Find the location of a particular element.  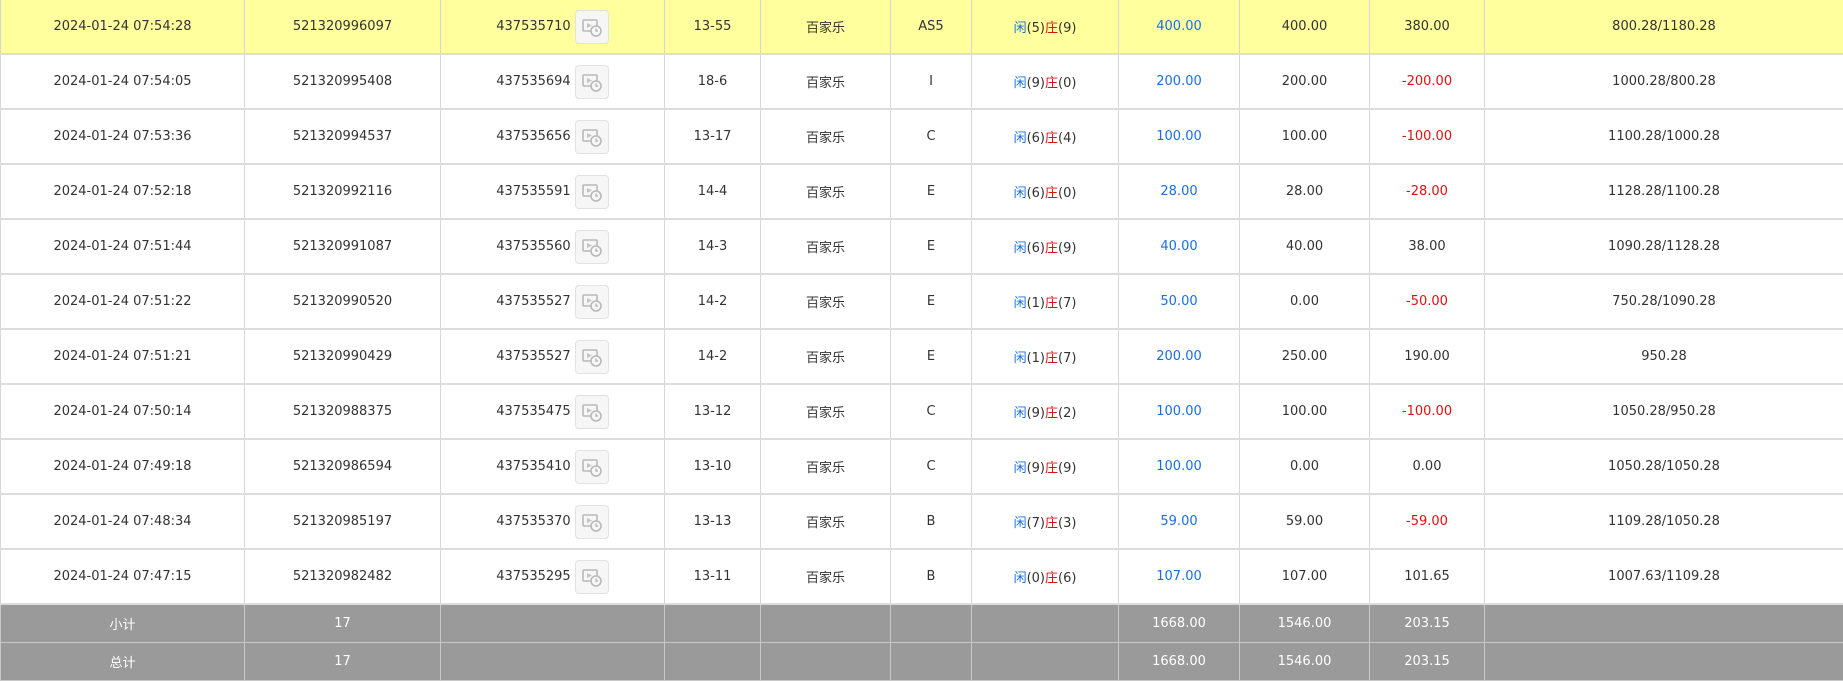

bet-type: E is located at coordinates (931, 301).